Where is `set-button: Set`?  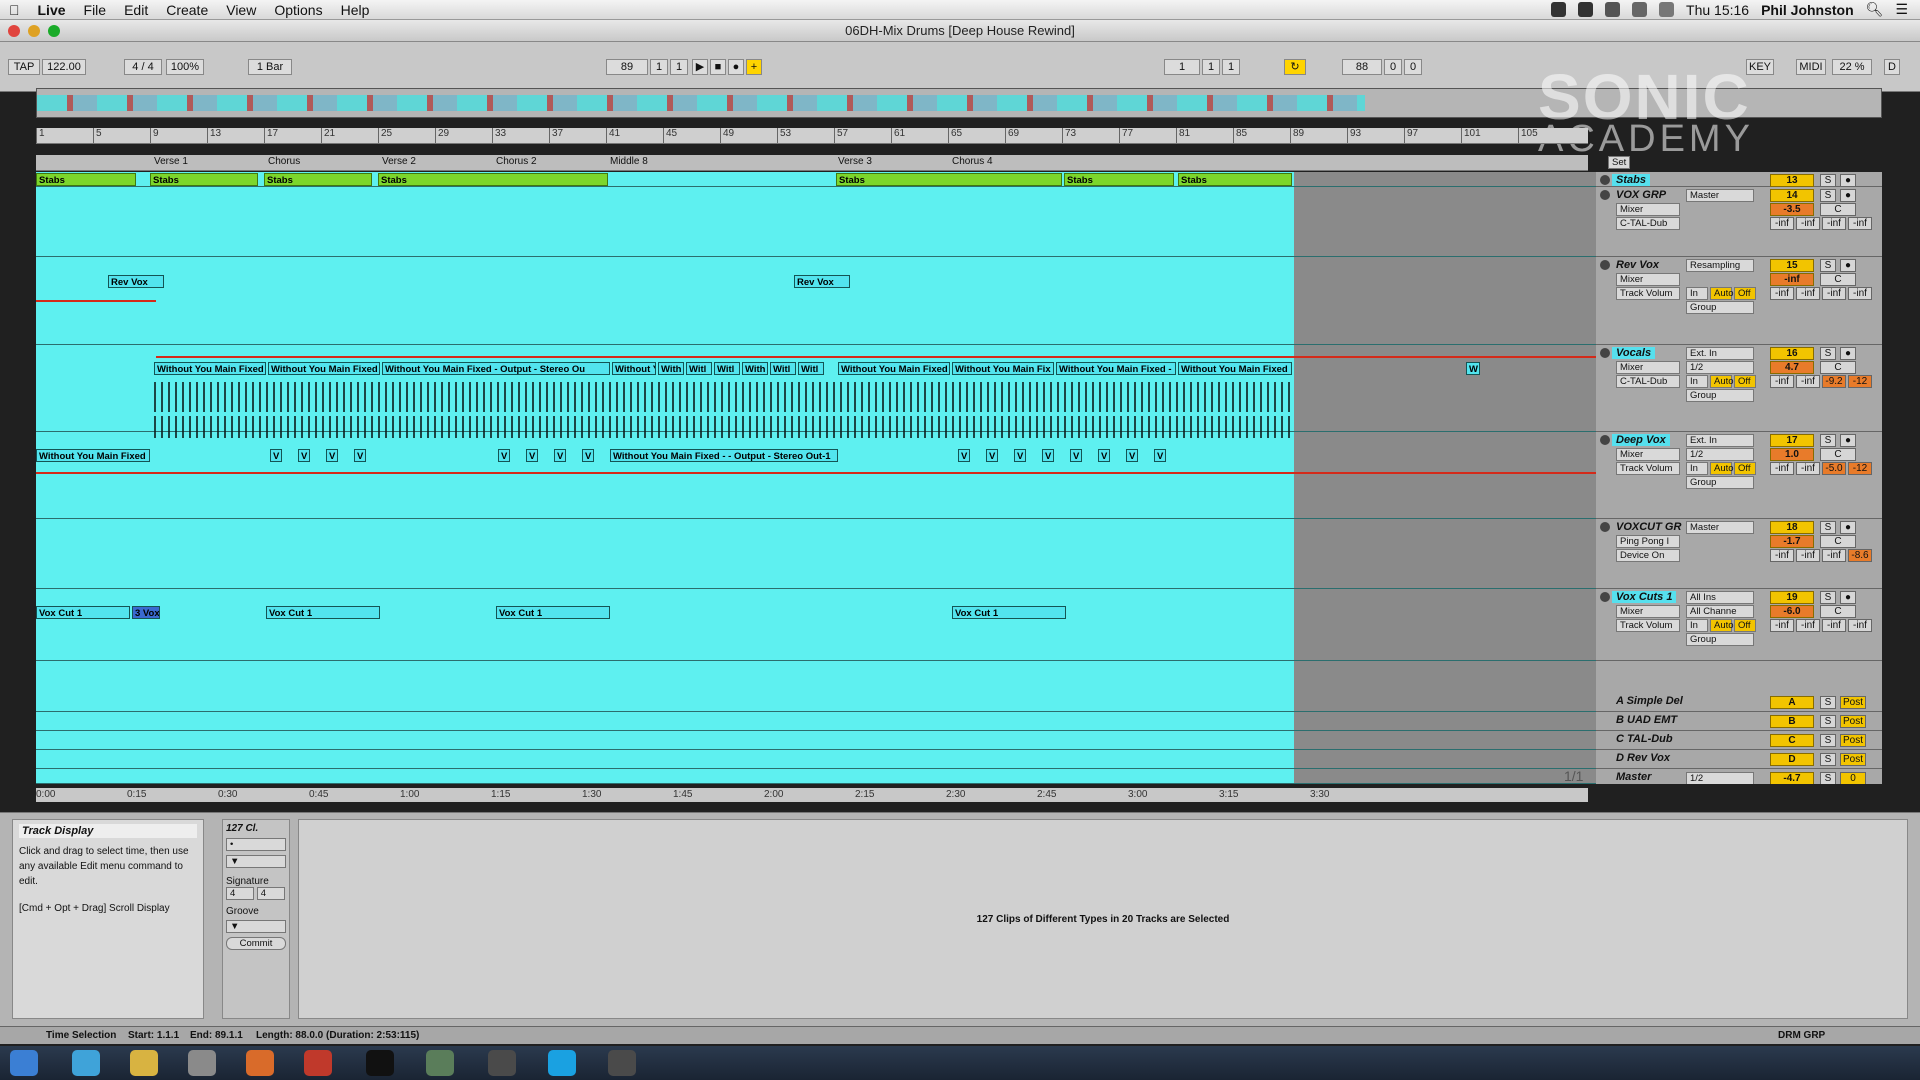 set-button: Set is located at coordinates (1619, 162).